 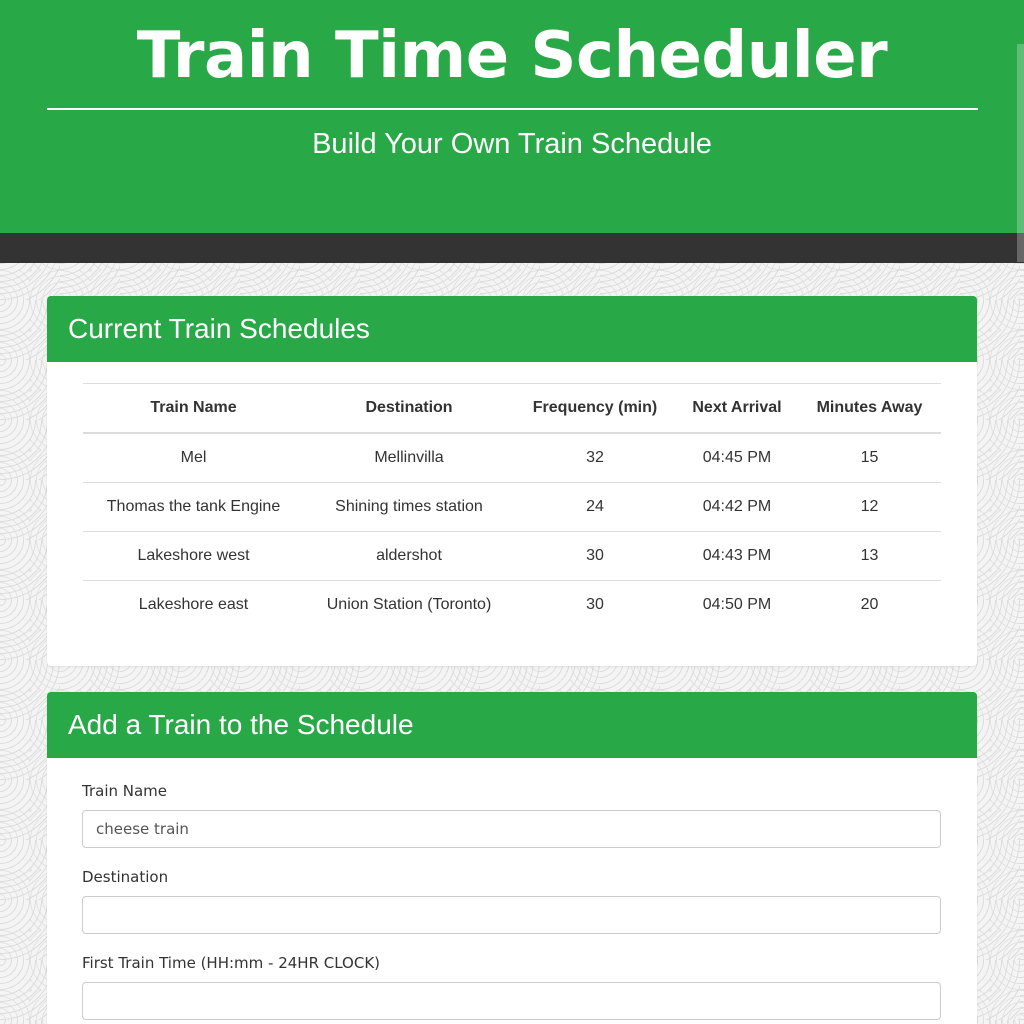 What do you see at coordinates (409, 408) in the screenshot?
I see `column-header-destination: Destination` at bounding box center [409, 408].